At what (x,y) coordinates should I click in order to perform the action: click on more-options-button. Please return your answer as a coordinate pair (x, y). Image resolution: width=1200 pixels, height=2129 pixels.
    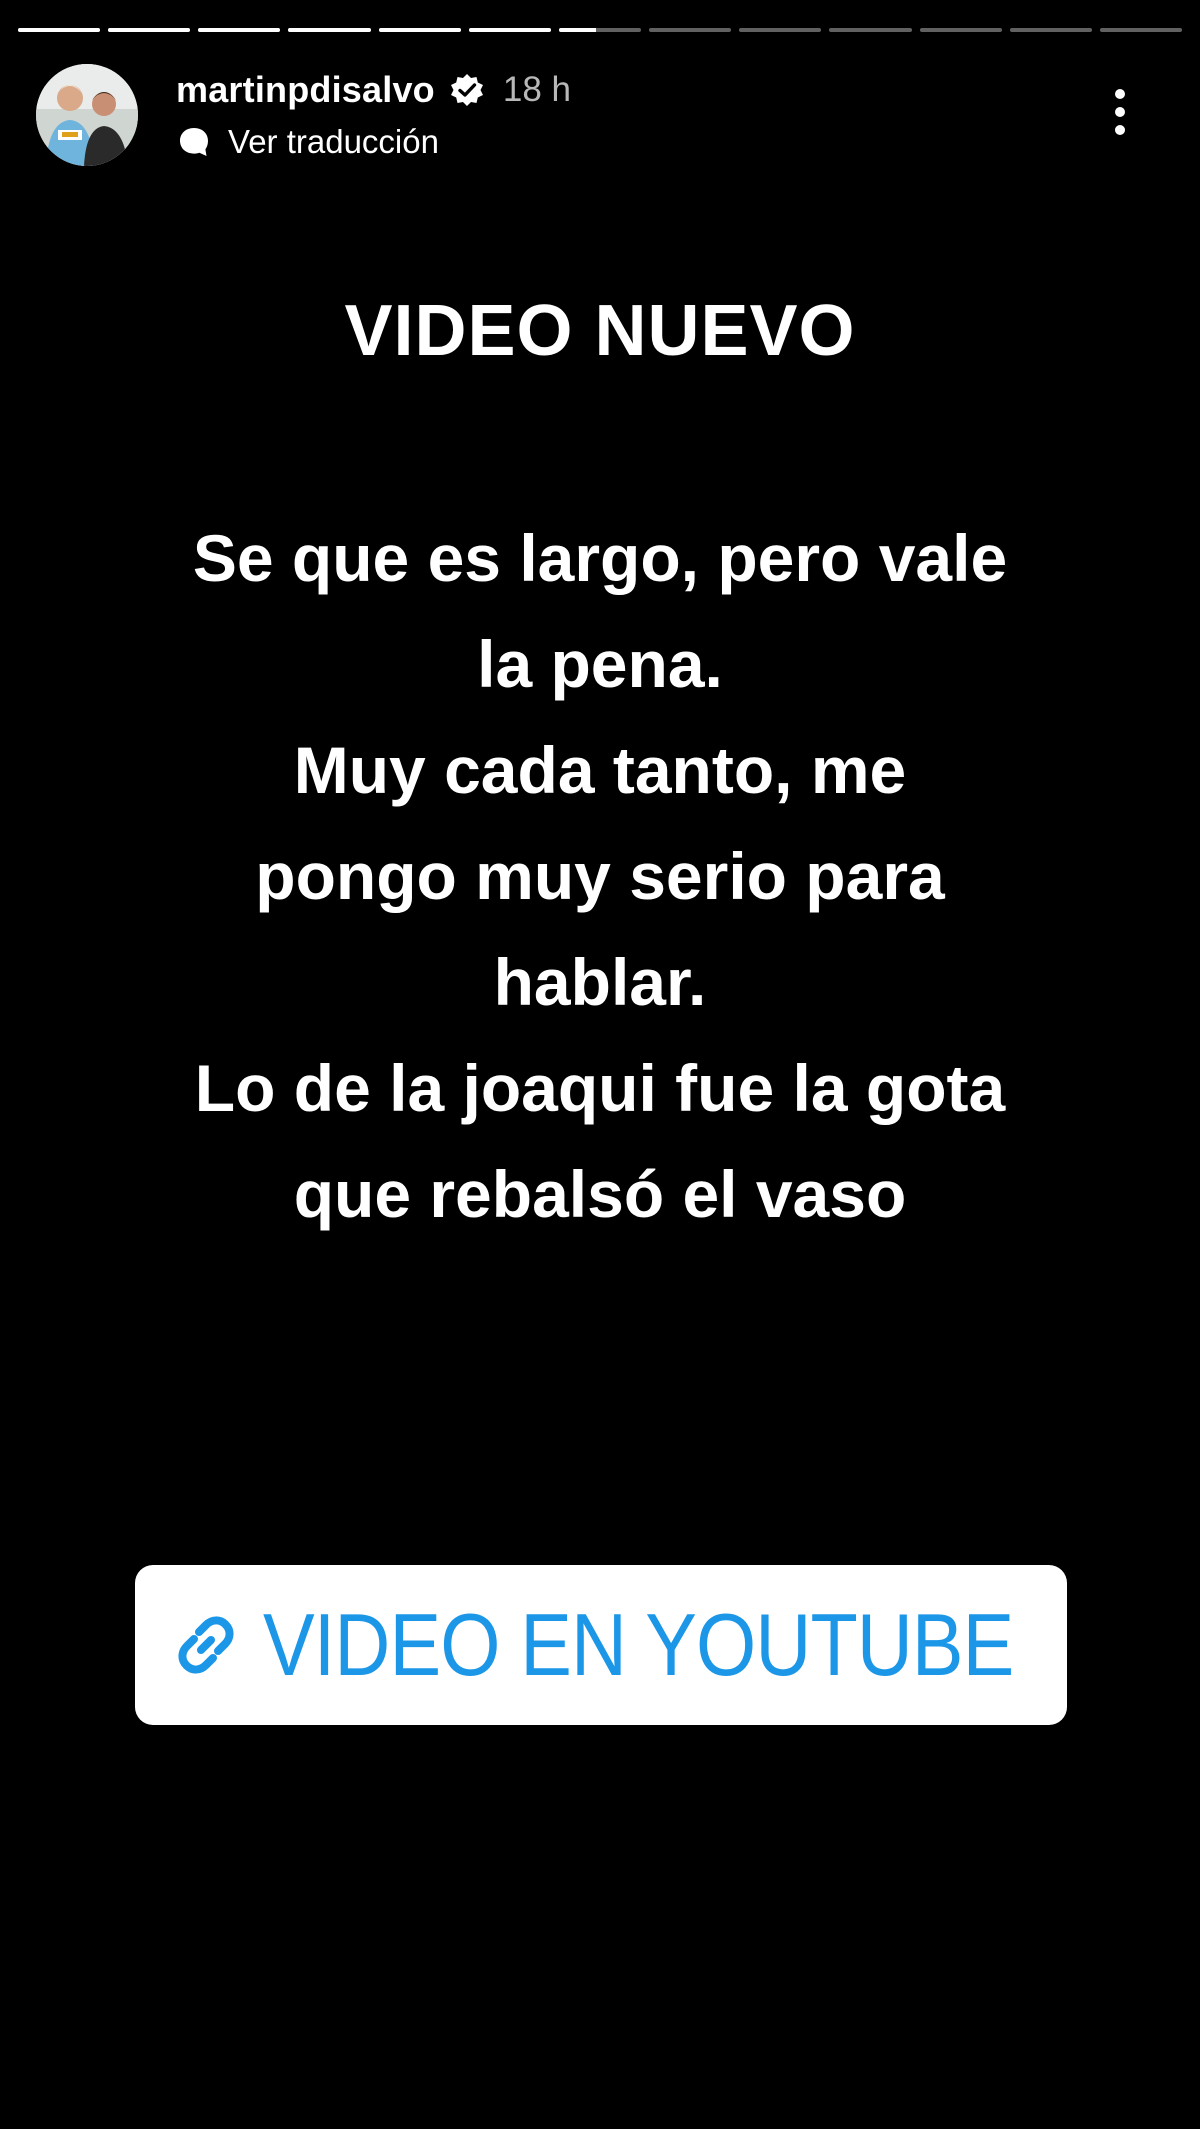
    Looking at the image, I should click on (1120, 114).